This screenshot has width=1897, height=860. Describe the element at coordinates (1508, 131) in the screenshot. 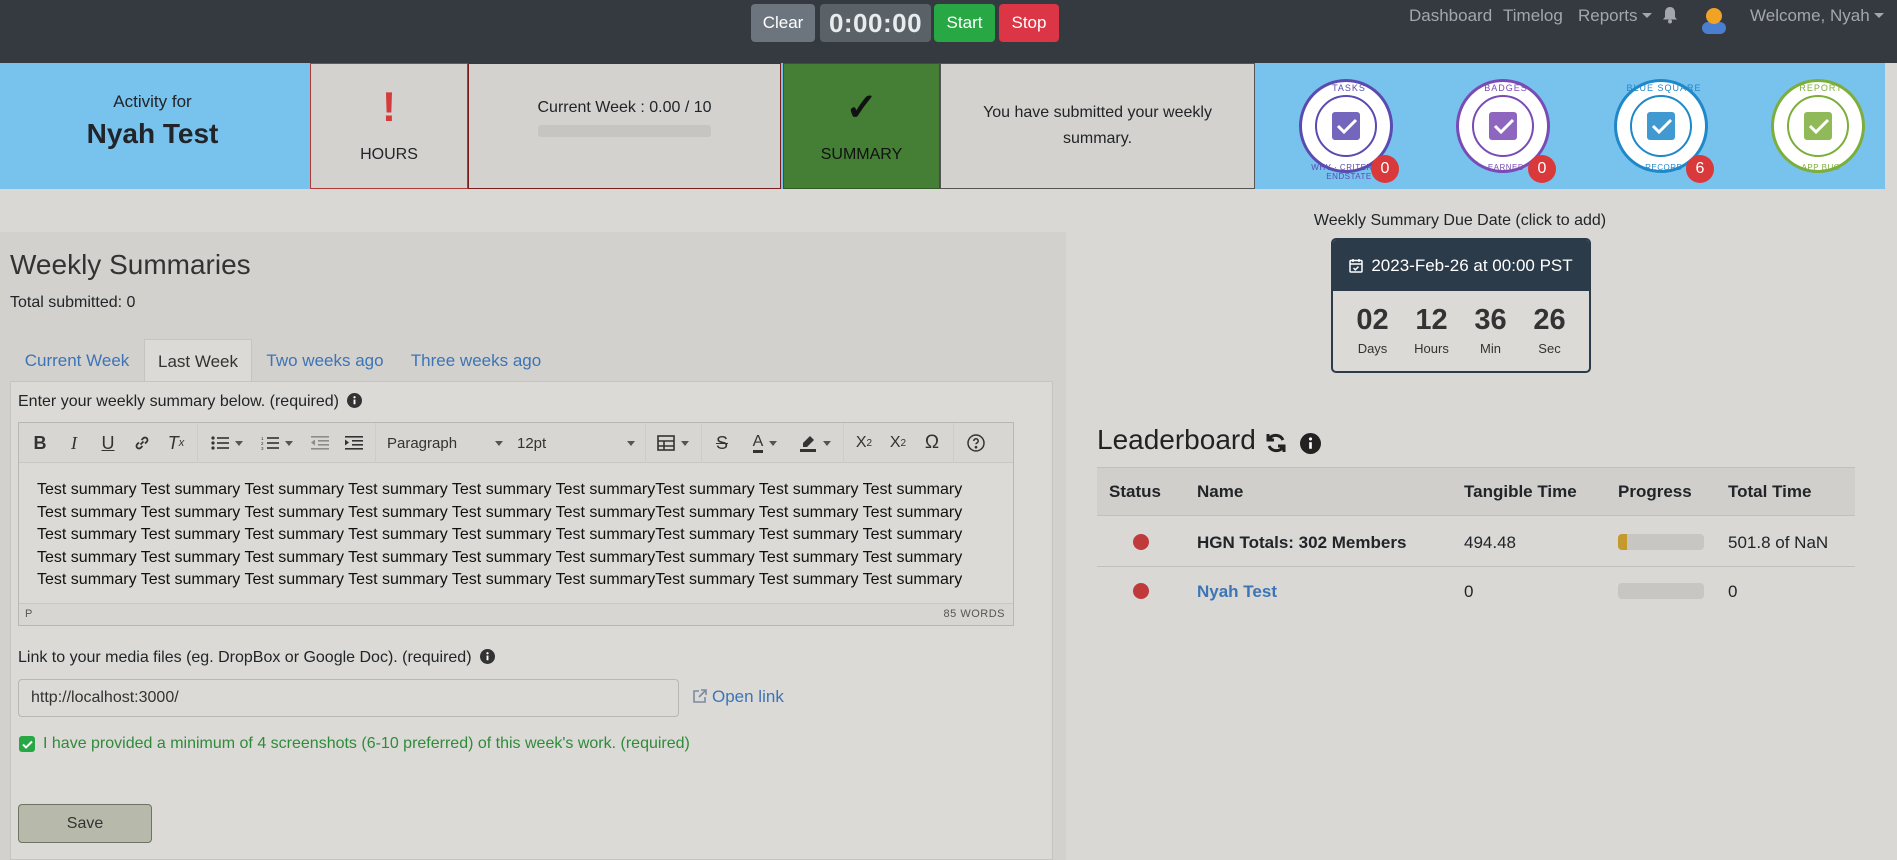

I see `badge-badges: BADGES EARNED 0` at that location.